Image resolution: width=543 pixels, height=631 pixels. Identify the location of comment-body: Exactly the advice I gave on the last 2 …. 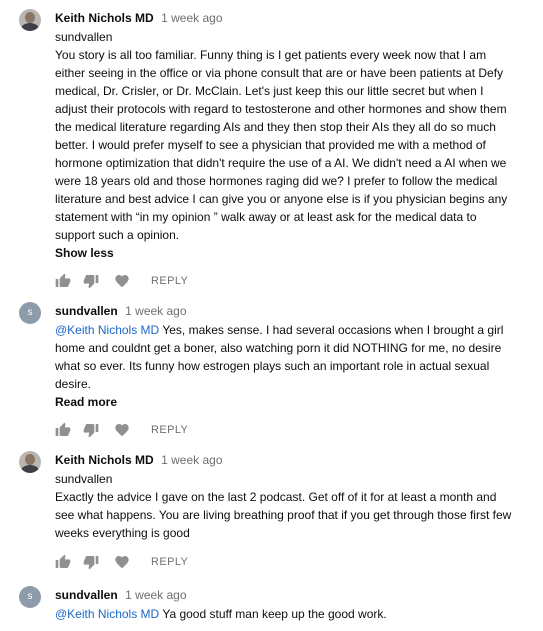
(283, 515).